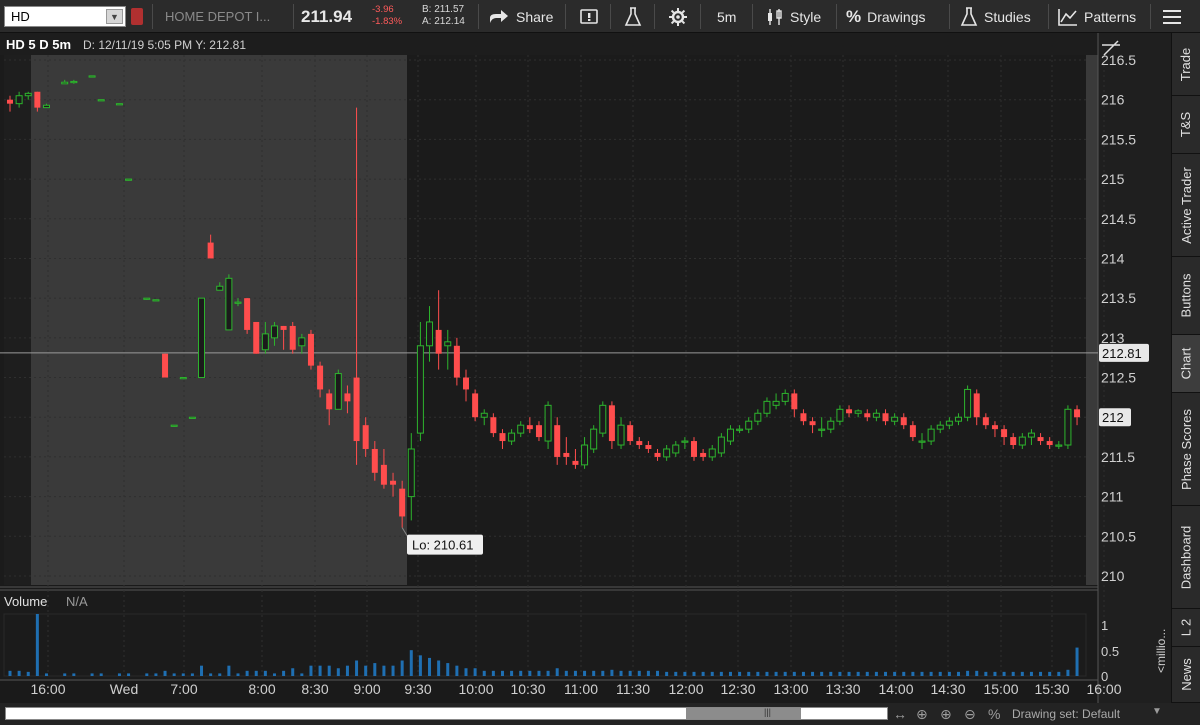 The width and height of the screenshot is (1200, 725). Describe the element at coordinates (793, 16) in the screenshot. I see `style-button: Style` at that location.